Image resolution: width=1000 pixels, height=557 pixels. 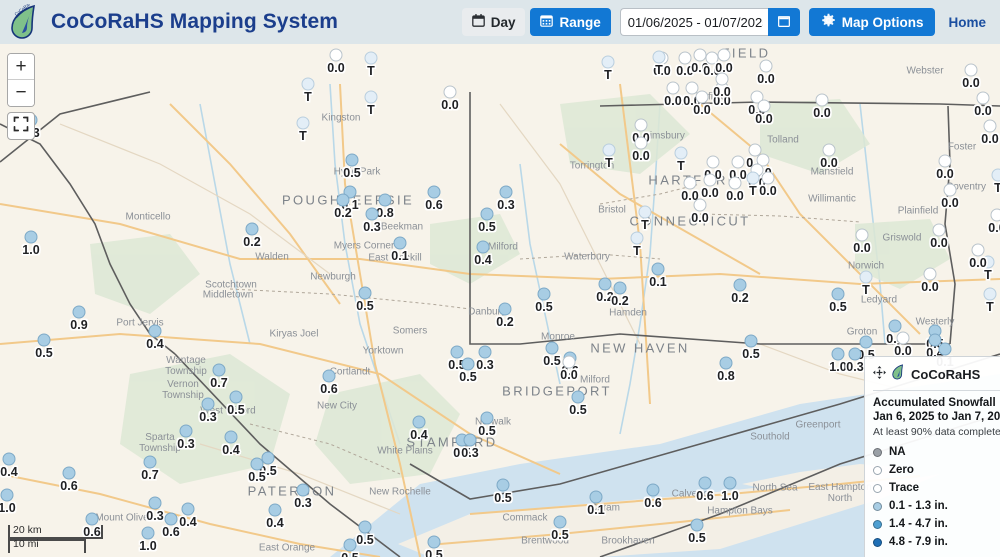 What do you see at coordinates (936, 488) in the screenshot?
I see `legend-item: Trace` at bounding box center [936, 488].